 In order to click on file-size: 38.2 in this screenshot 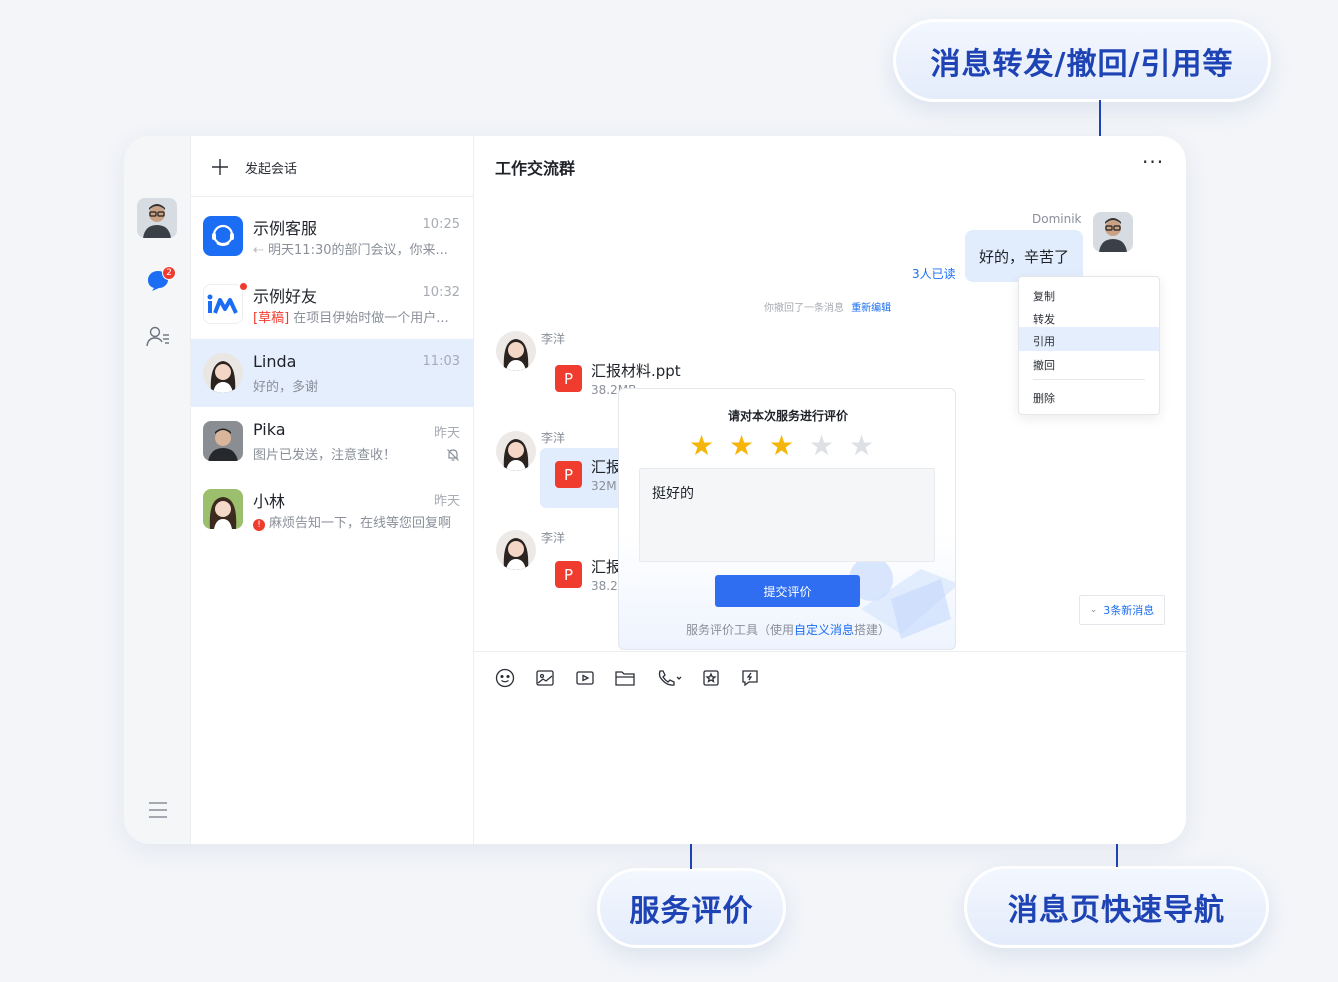, I will do `click(604, 586)`.